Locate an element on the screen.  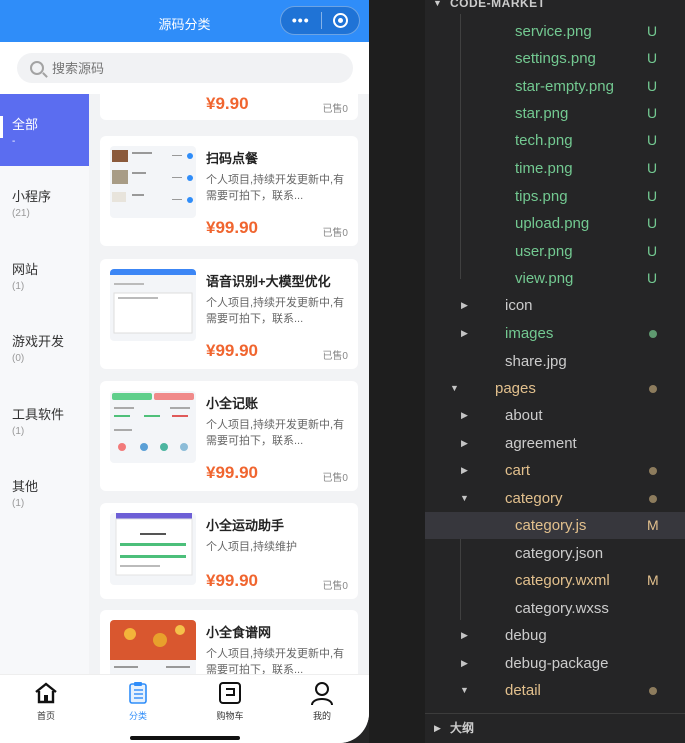
file-label: star-empty.png is located at coordinates (564, 86).